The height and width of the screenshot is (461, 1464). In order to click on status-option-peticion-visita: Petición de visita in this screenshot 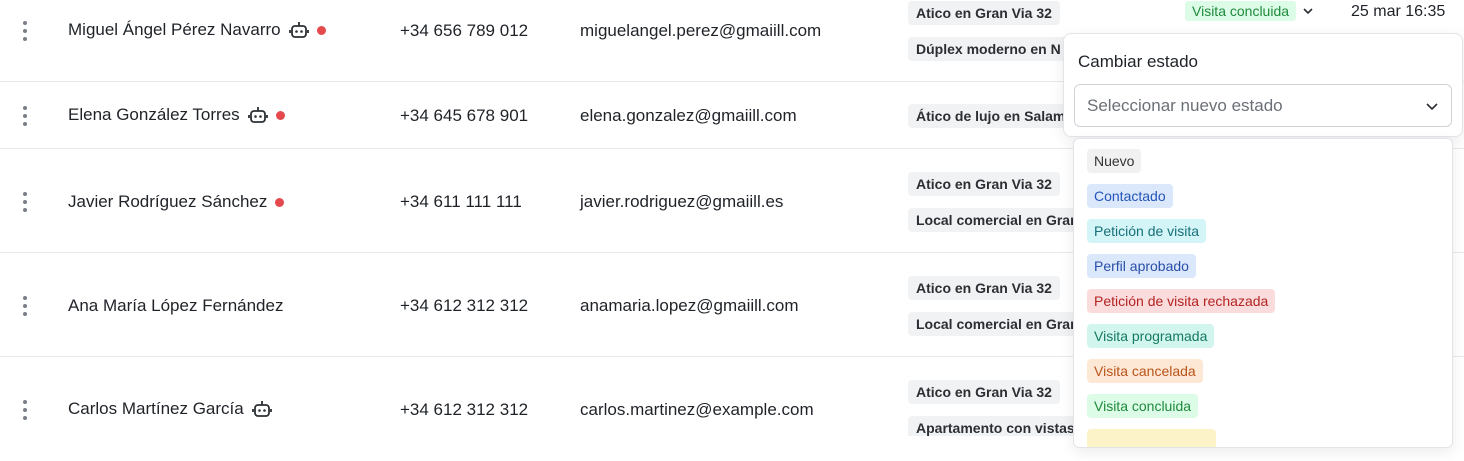, I will do `click(1147, 231)`.